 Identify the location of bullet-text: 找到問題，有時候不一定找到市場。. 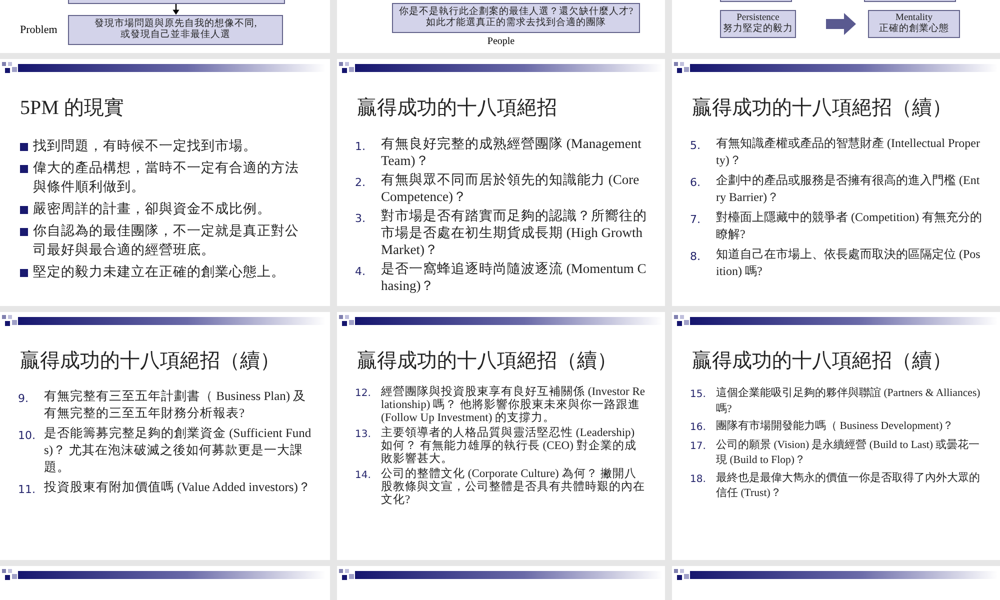
(145, 146).